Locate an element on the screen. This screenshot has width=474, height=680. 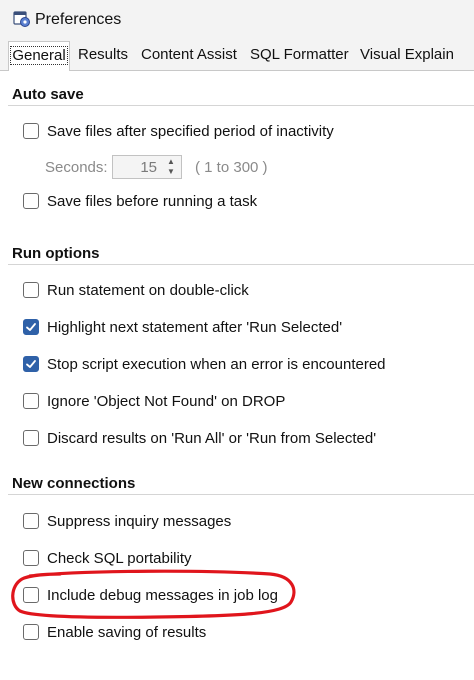
connection-option-item: Include debug messages in job log is located at coordinates (150, 595).